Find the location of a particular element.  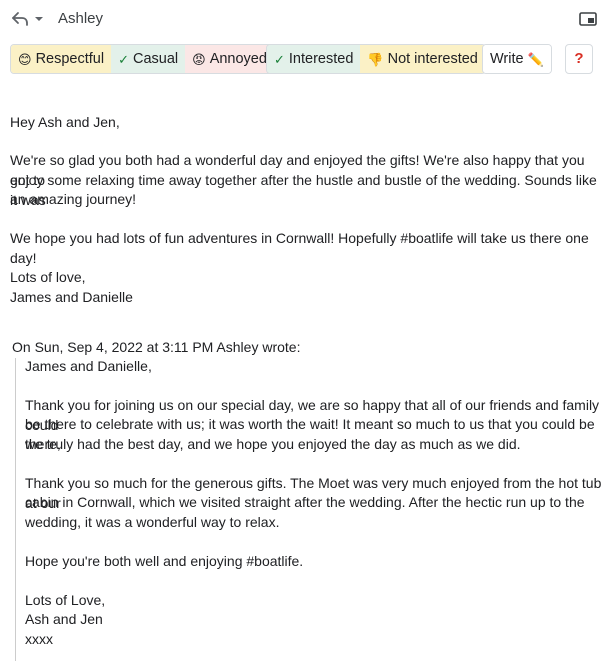

smile-icon: 😊 is located at coordinates (25, 59).